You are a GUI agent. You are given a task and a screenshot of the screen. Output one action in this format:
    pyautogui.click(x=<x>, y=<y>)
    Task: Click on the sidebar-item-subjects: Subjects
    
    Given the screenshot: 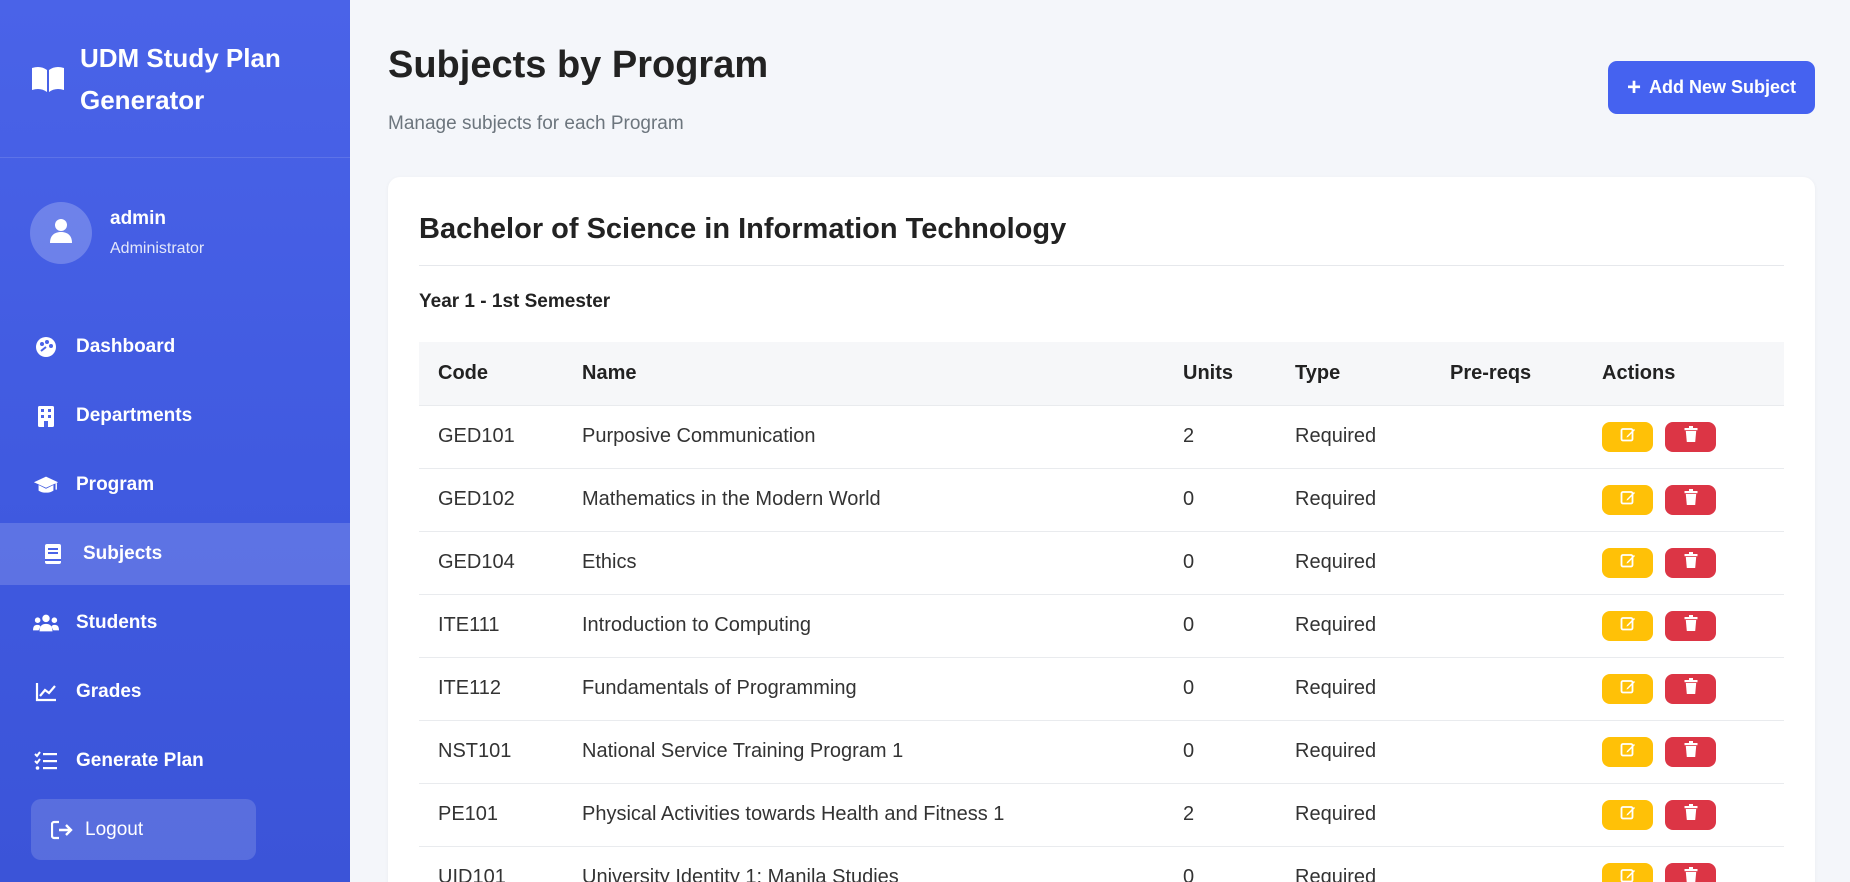 What is the action you would take?
    pyautogui.click(x=175, y=554)
    